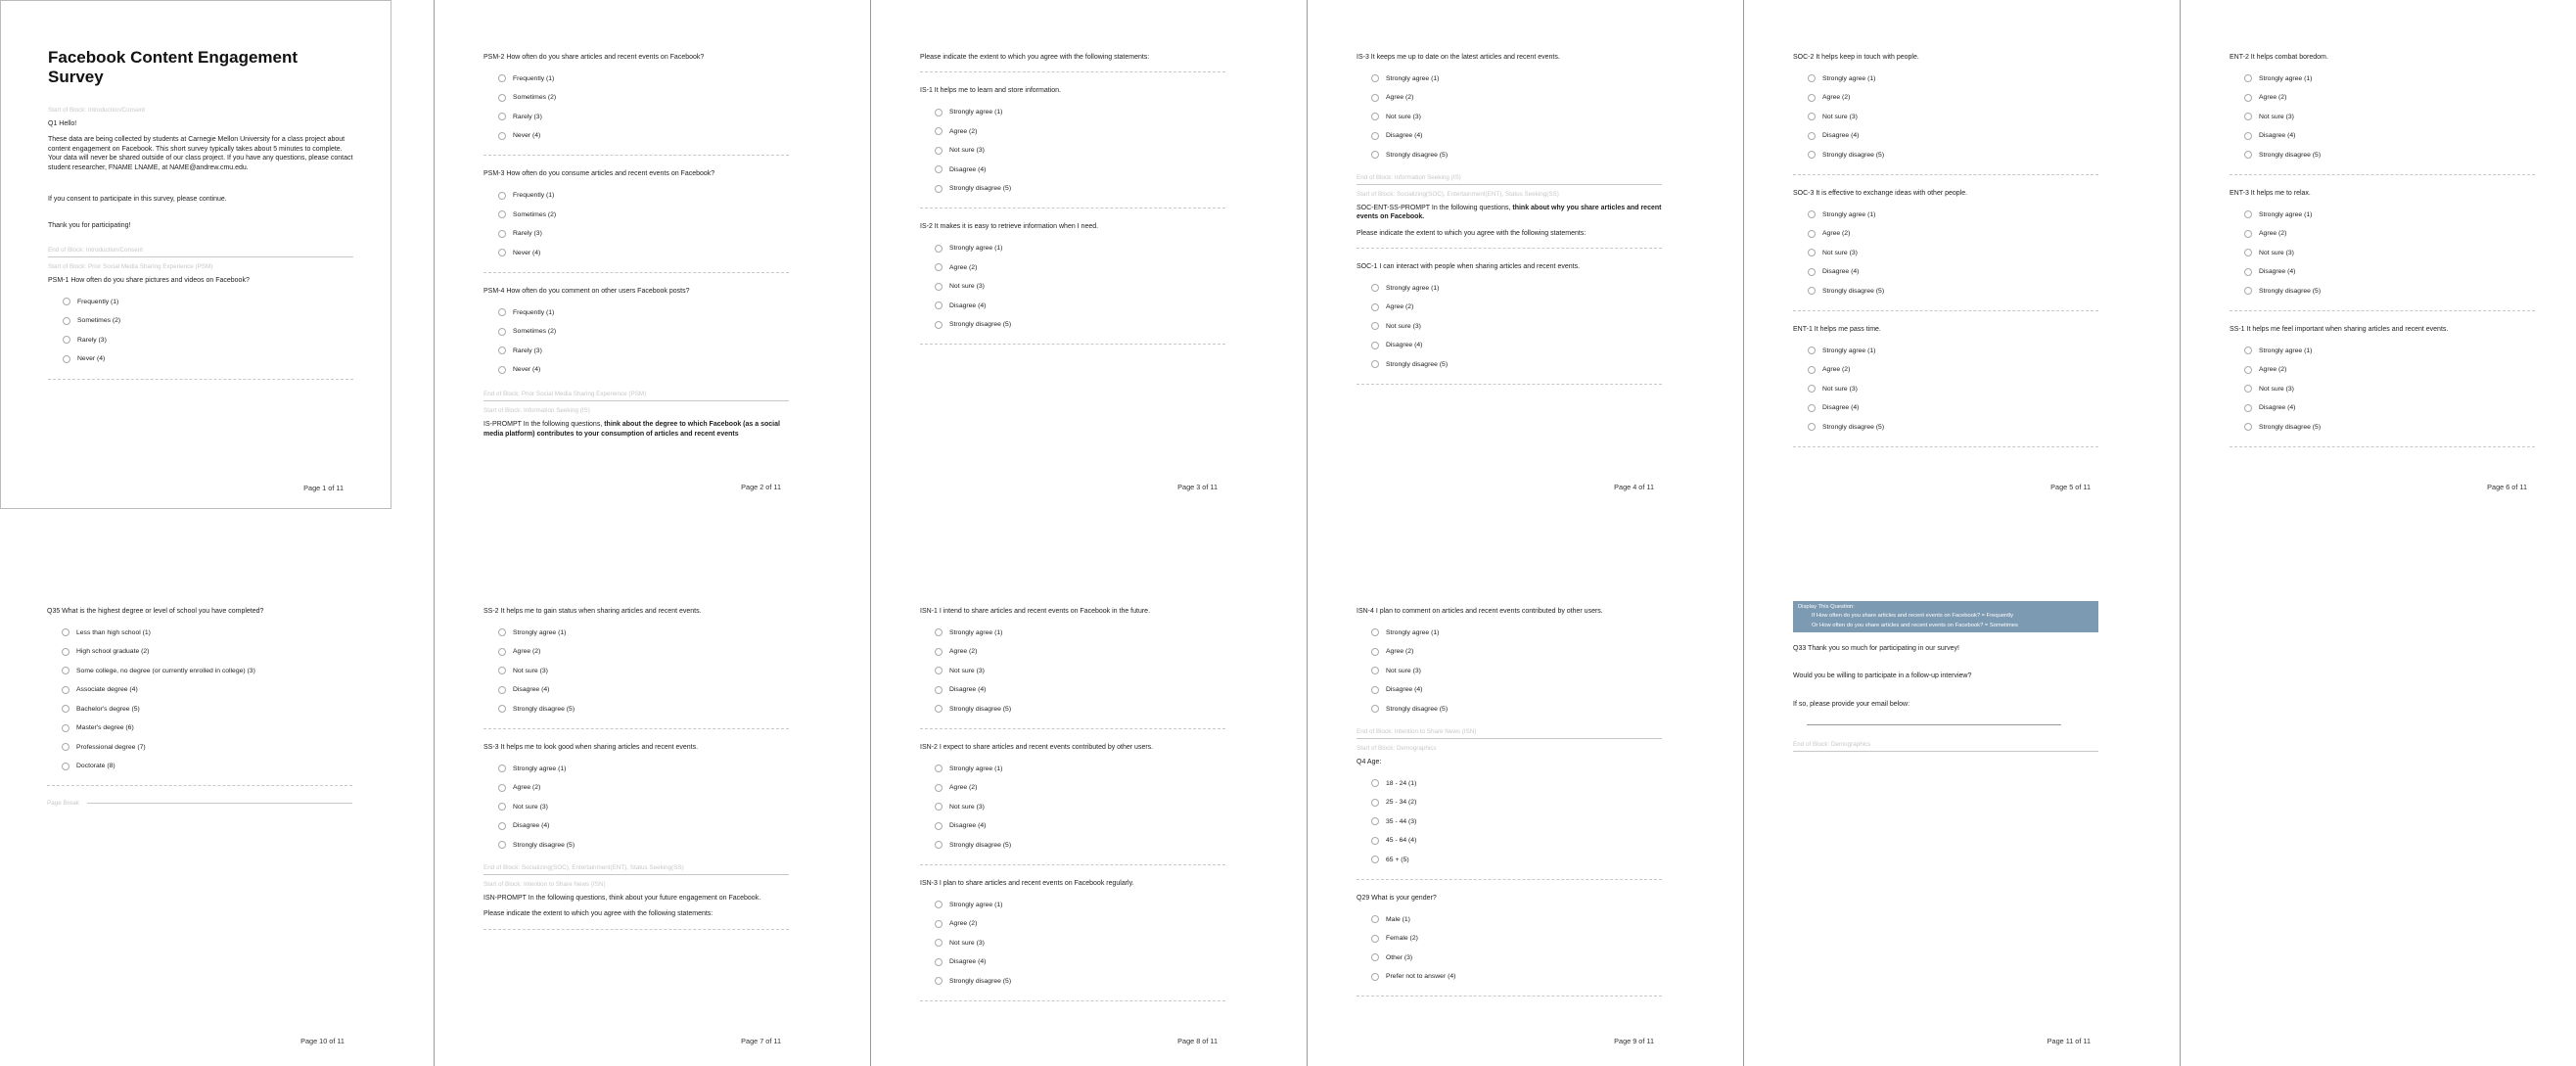 This screenshot has height=1066, width=2576. Describe the element at coordinates (1516, 803) in the screenshot. I see `answer-option: 25 - 34 (2)` at that location.